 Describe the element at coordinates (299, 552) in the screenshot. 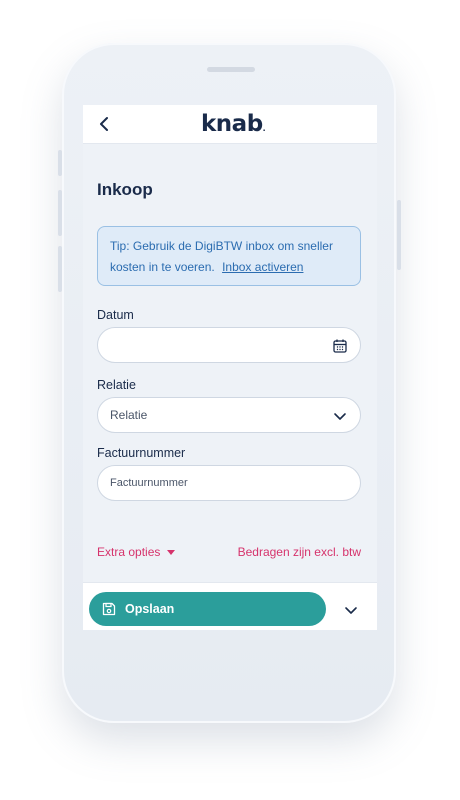

I see `amounts-excl-vat-toggle: Bedragen zijn excl. btw` at that location.